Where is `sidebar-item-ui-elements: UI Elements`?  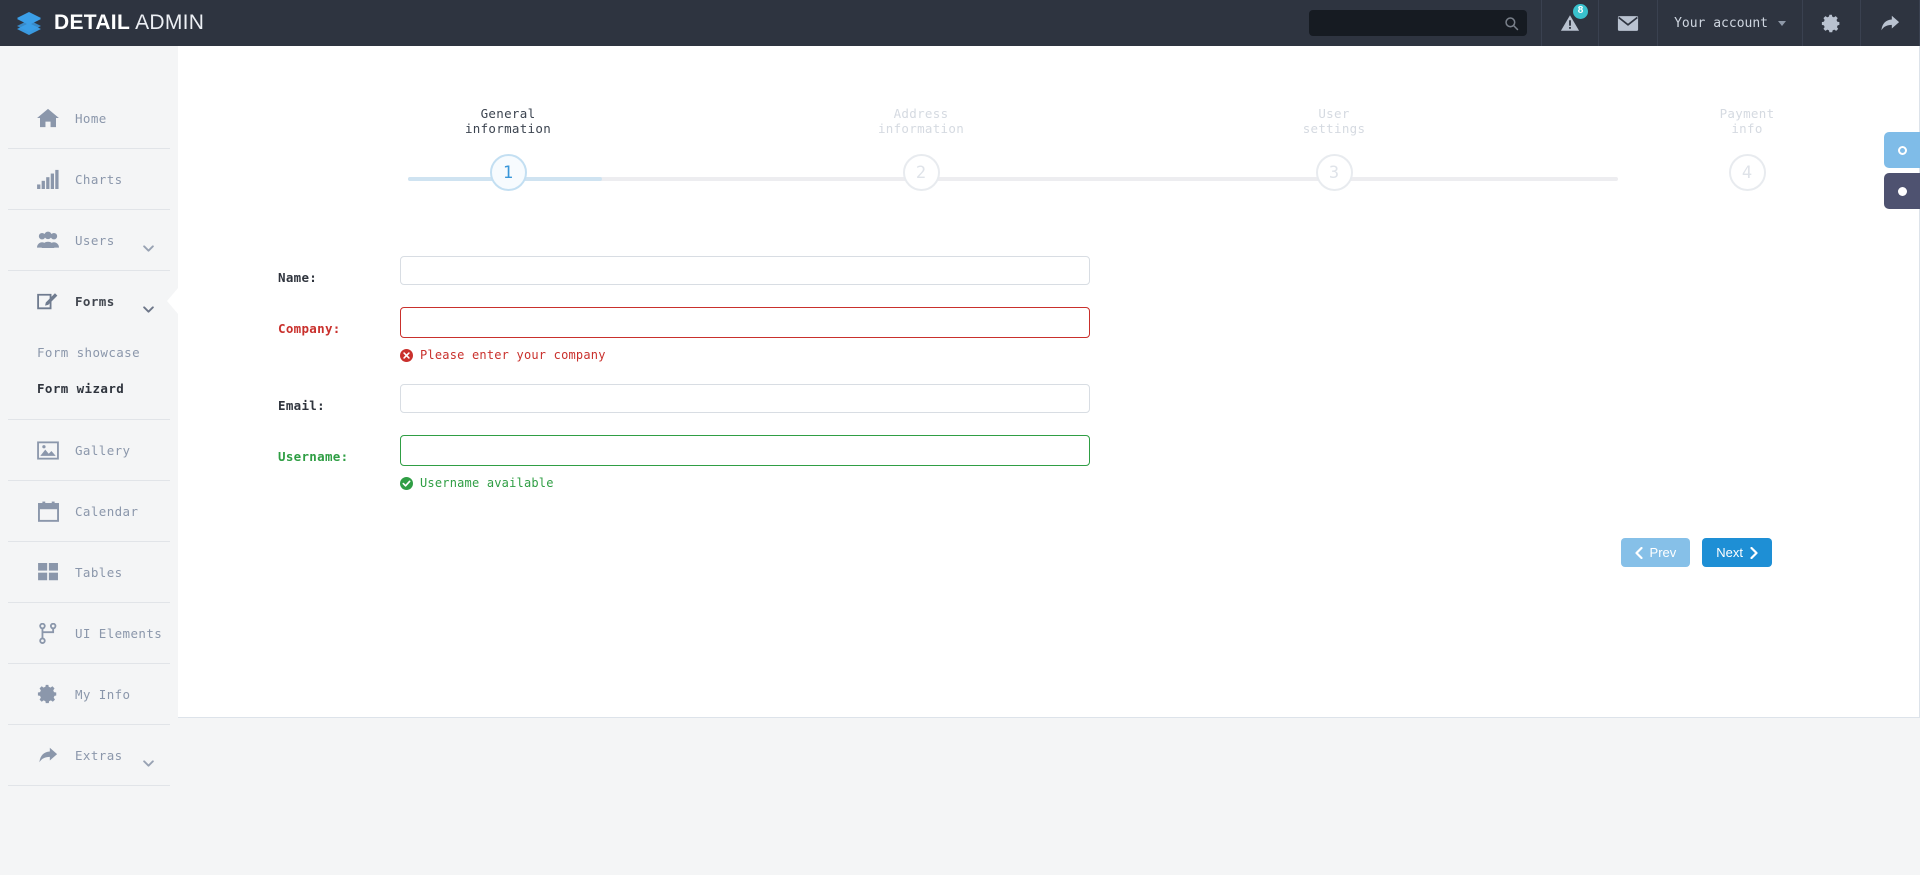 sidebar-item-ui-elements: UI Elements is located at coordinates (98, 633).